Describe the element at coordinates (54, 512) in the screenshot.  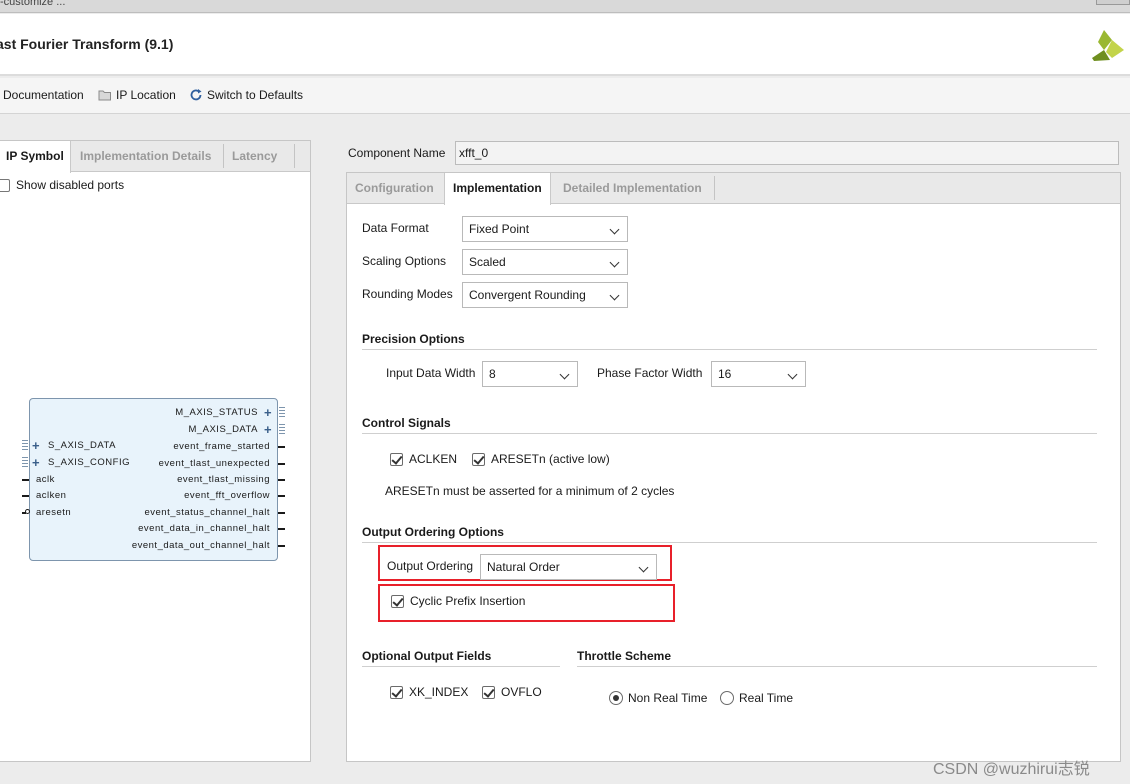
I see `port-aresetn: aresetn` at that location.